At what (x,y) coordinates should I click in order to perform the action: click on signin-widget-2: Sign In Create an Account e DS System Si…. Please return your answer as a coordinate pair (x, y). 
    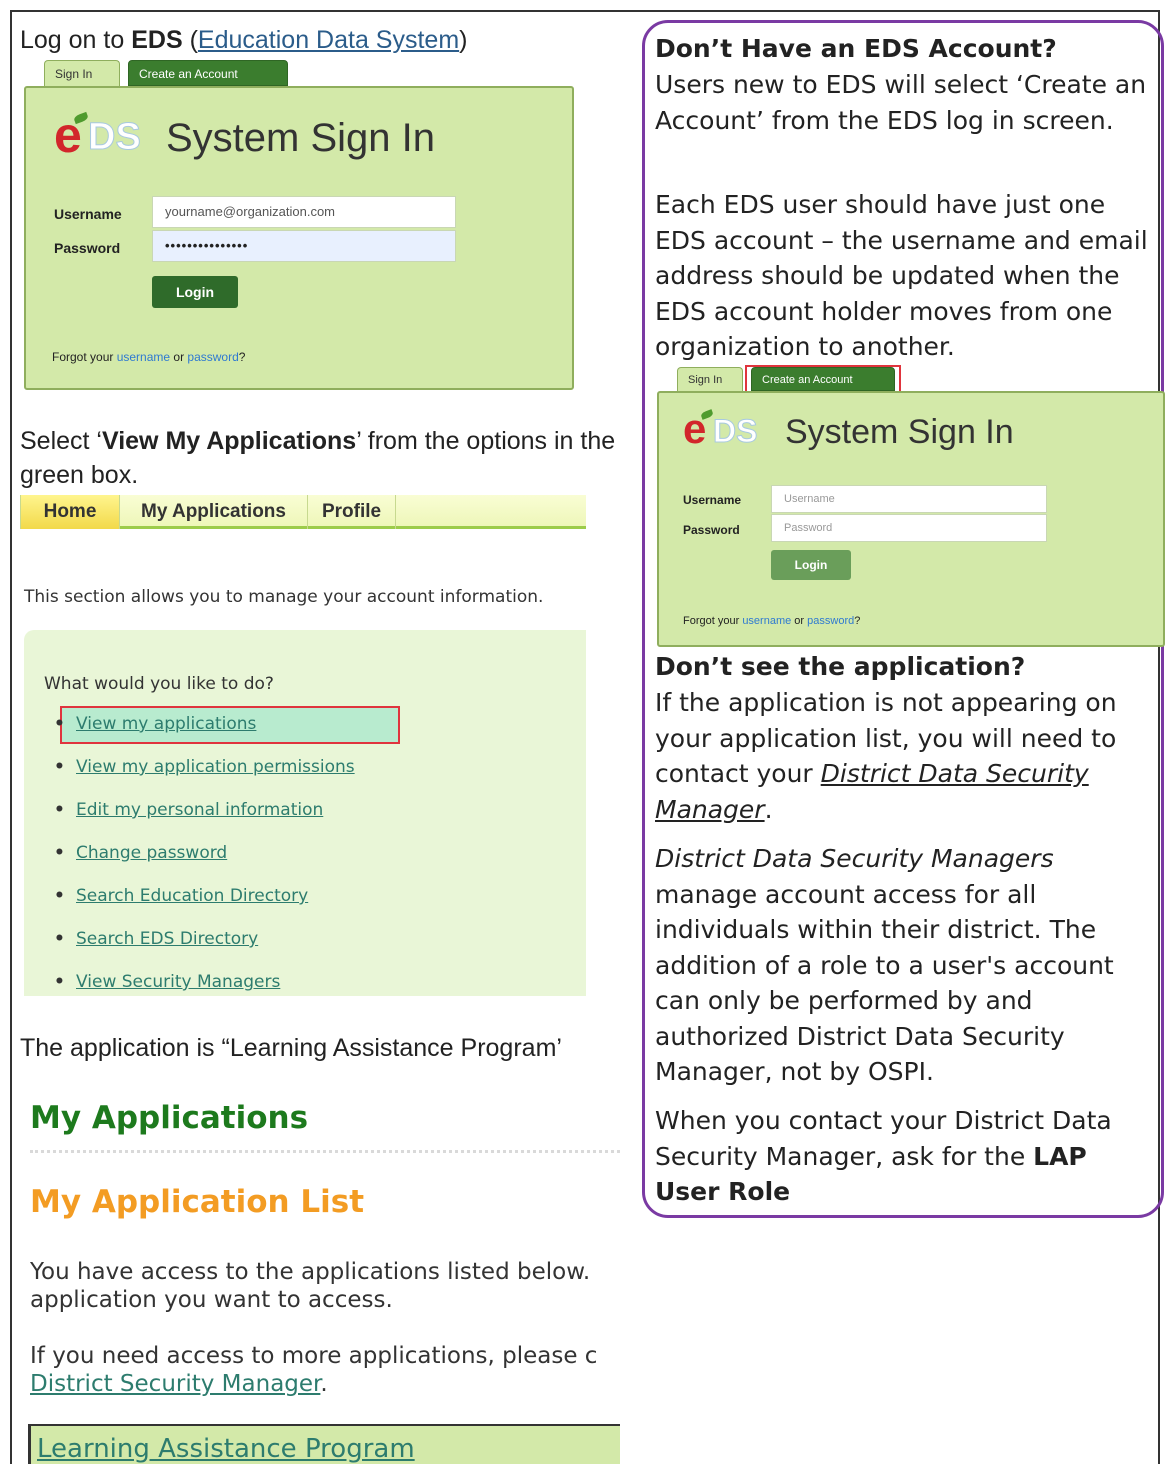
    Looking at the image, I should click on (911, 506).